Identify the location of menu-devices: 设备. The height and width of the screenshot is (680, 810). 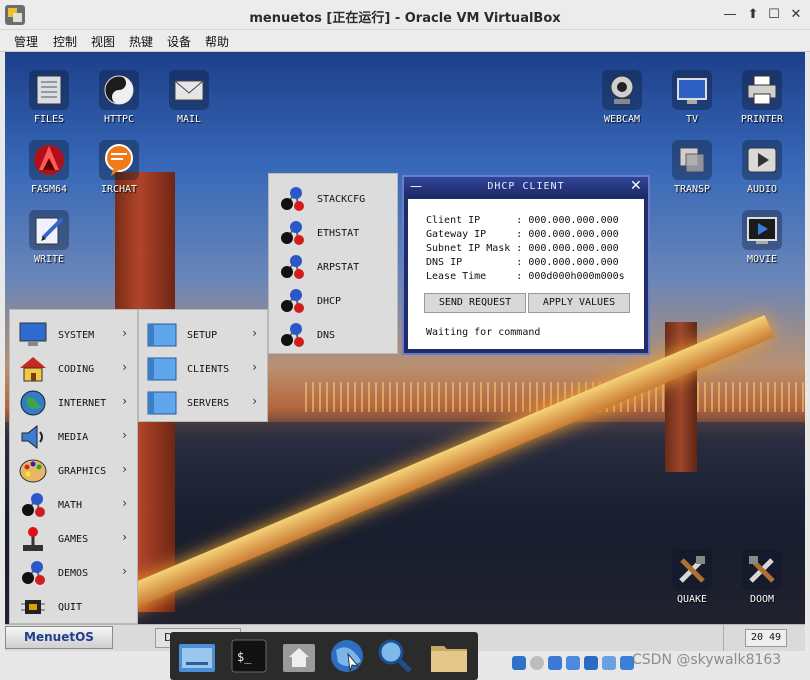
(179, 41).